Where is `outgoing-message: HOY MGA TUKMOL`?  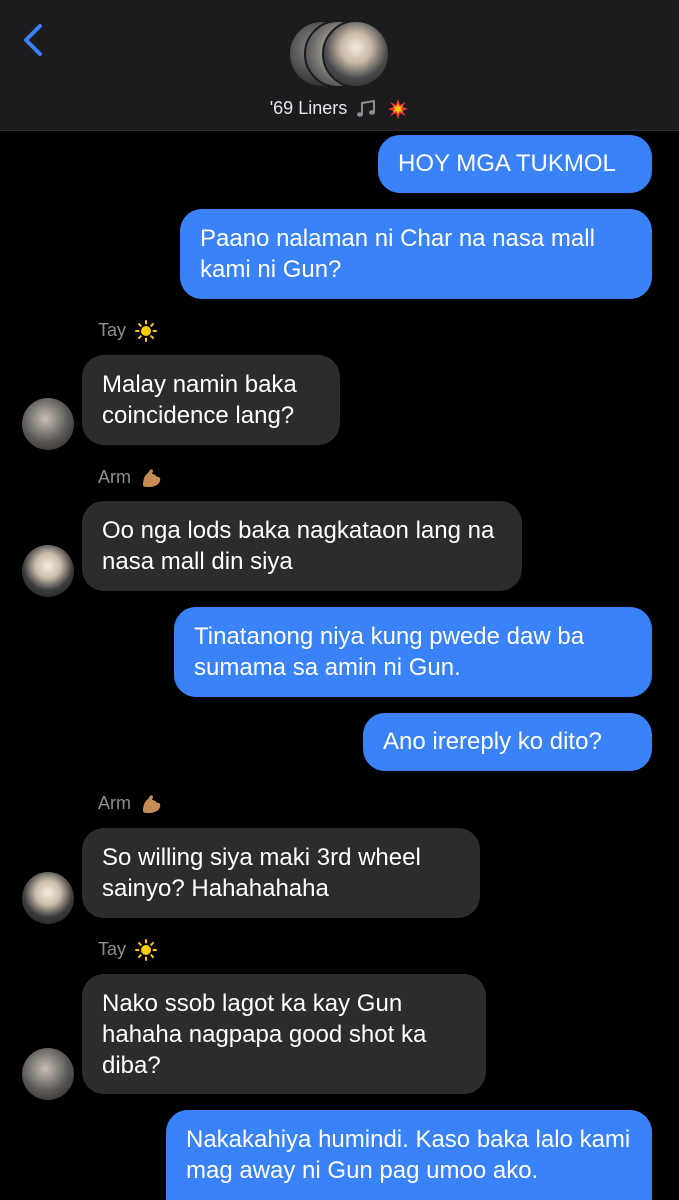
outgoing-message: HOY MGA TUKMOL is located at coordinates (515, 164).